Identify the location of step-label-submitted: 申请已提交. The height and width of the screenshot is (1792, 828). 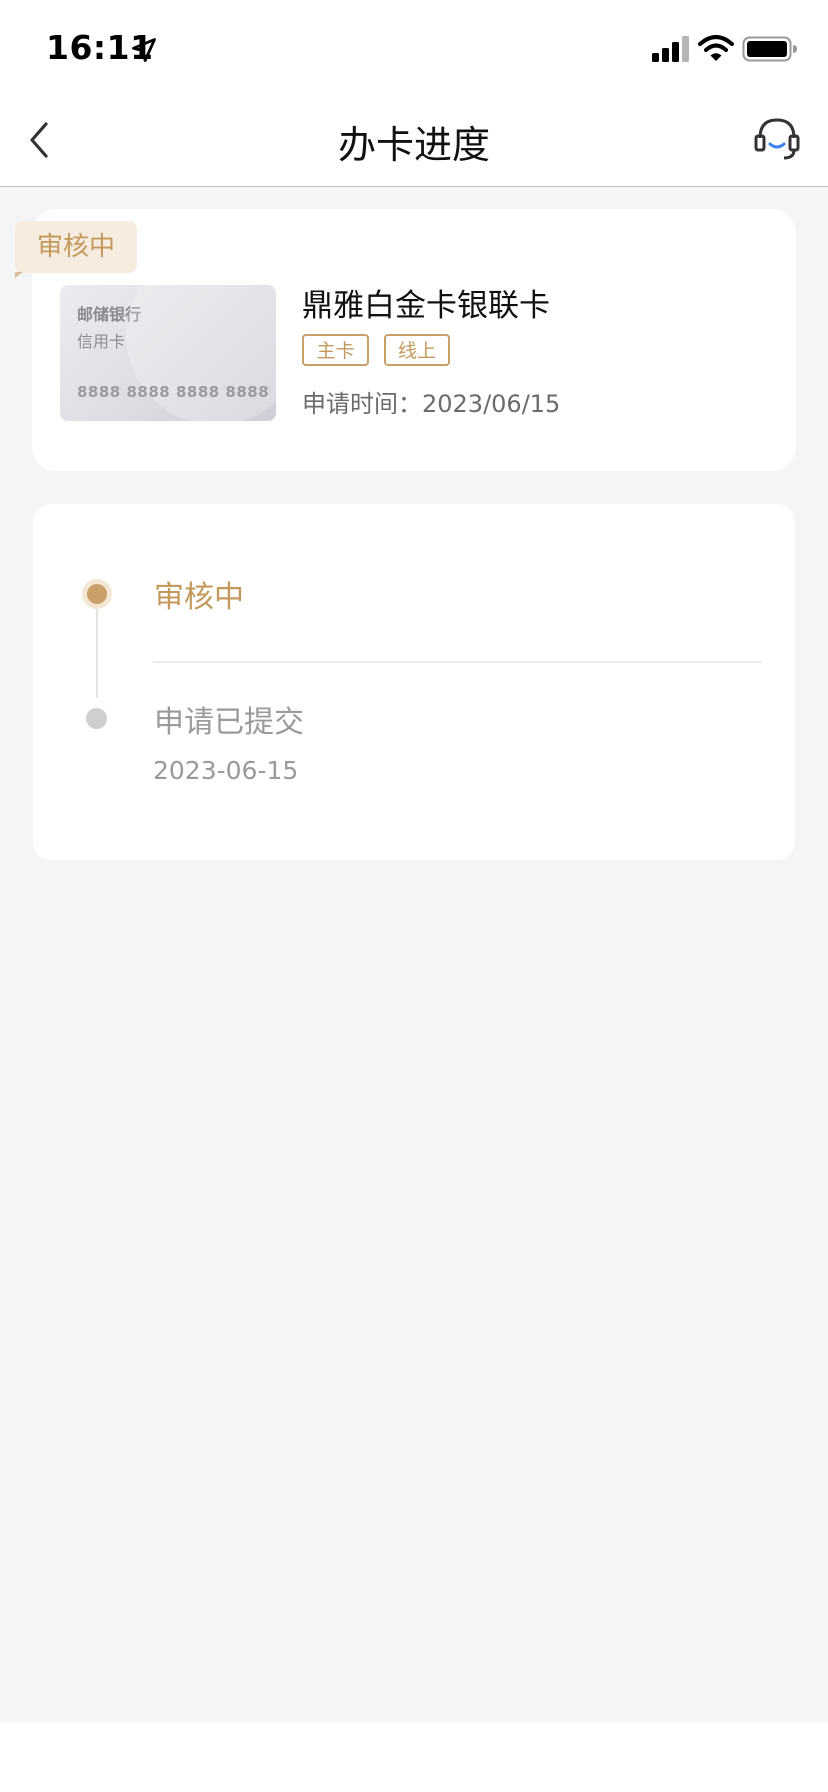
(229, 722).